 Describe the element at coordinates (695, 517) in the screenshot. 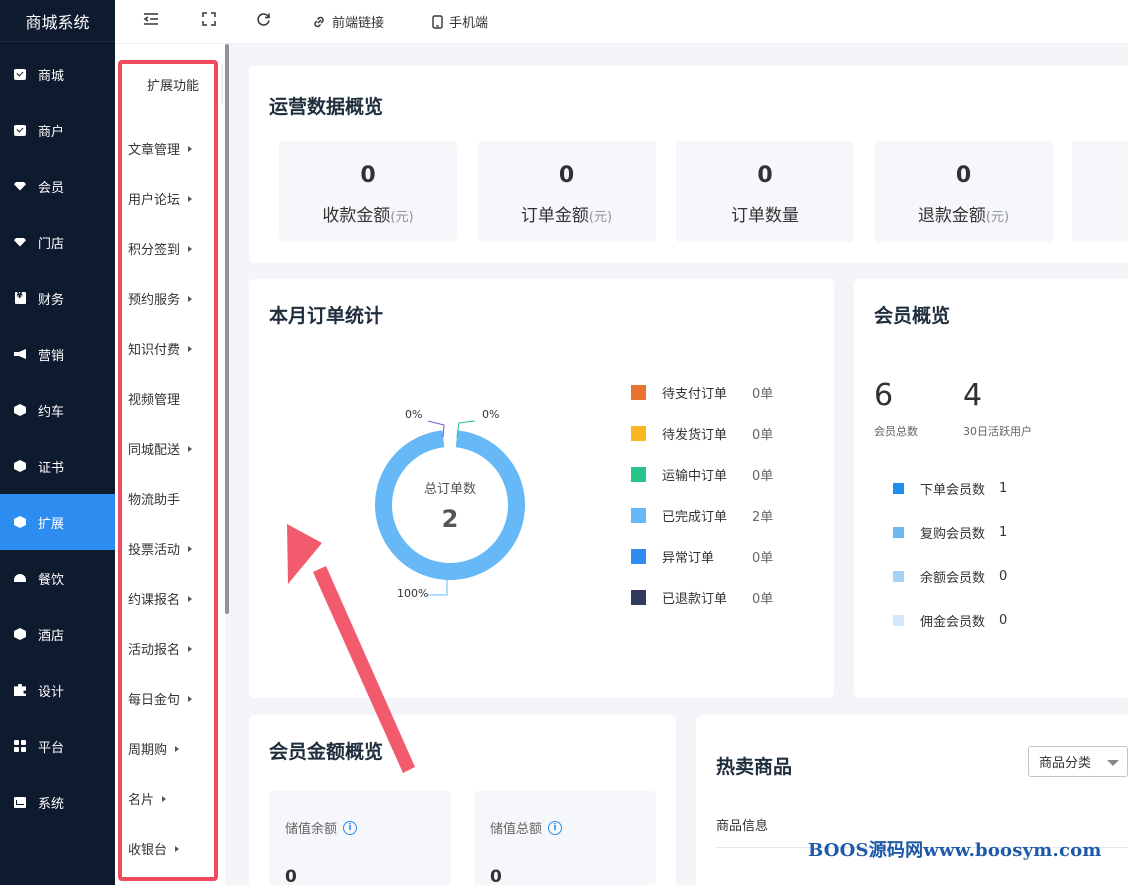

I see `legend-label: 已完成订单` at that location.